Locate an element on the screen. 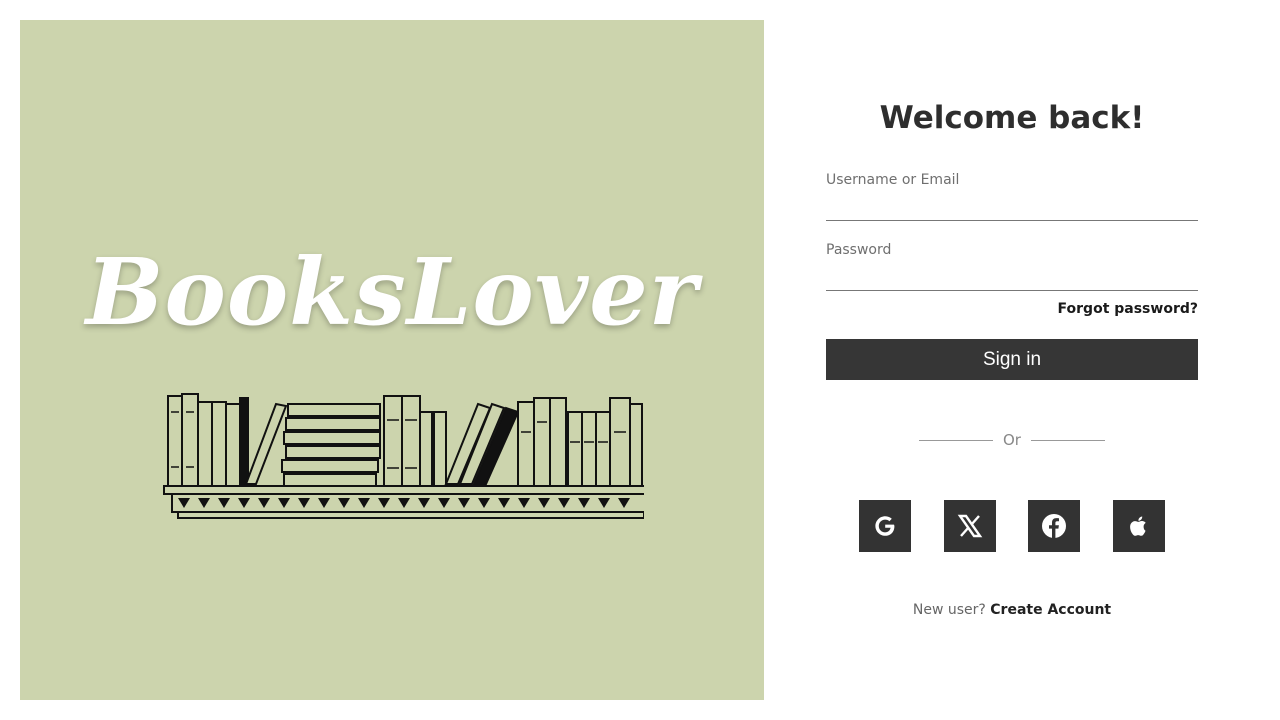 The width and height of the screenshot is (1280, 720). apple-icon is located at coordinates (1138, 526).